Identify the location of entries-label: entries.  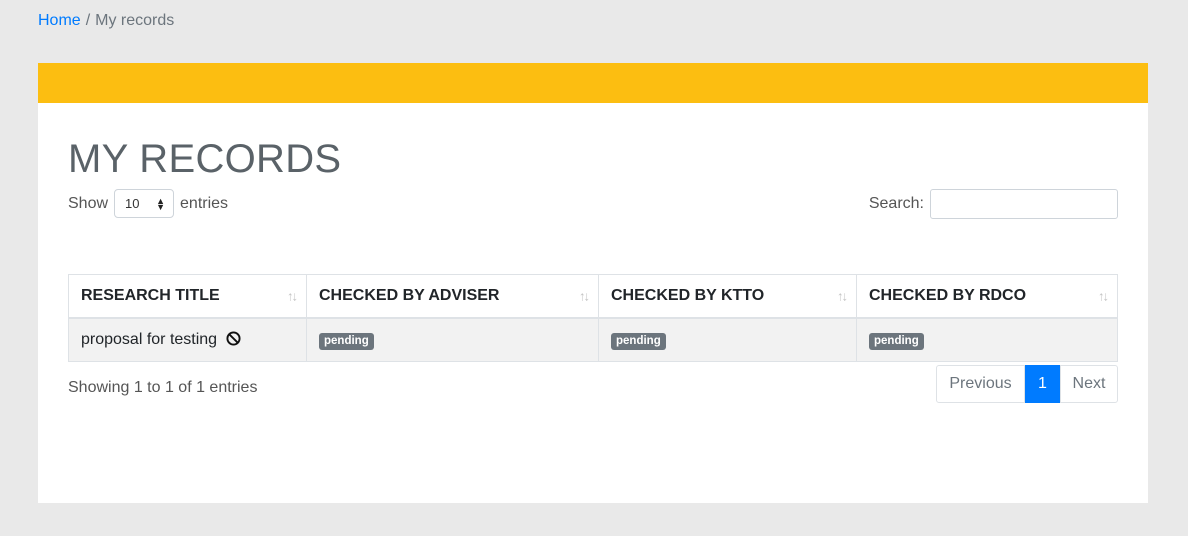
(204, 203).